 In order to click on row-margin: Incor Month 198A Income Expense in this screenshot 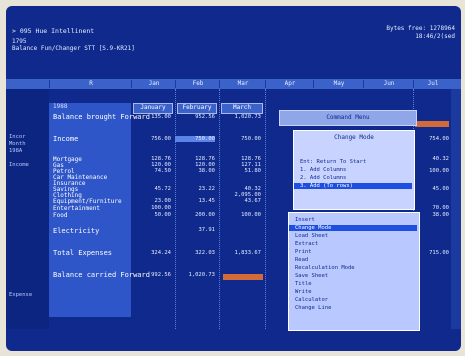, I will do `click(27, 209)`.